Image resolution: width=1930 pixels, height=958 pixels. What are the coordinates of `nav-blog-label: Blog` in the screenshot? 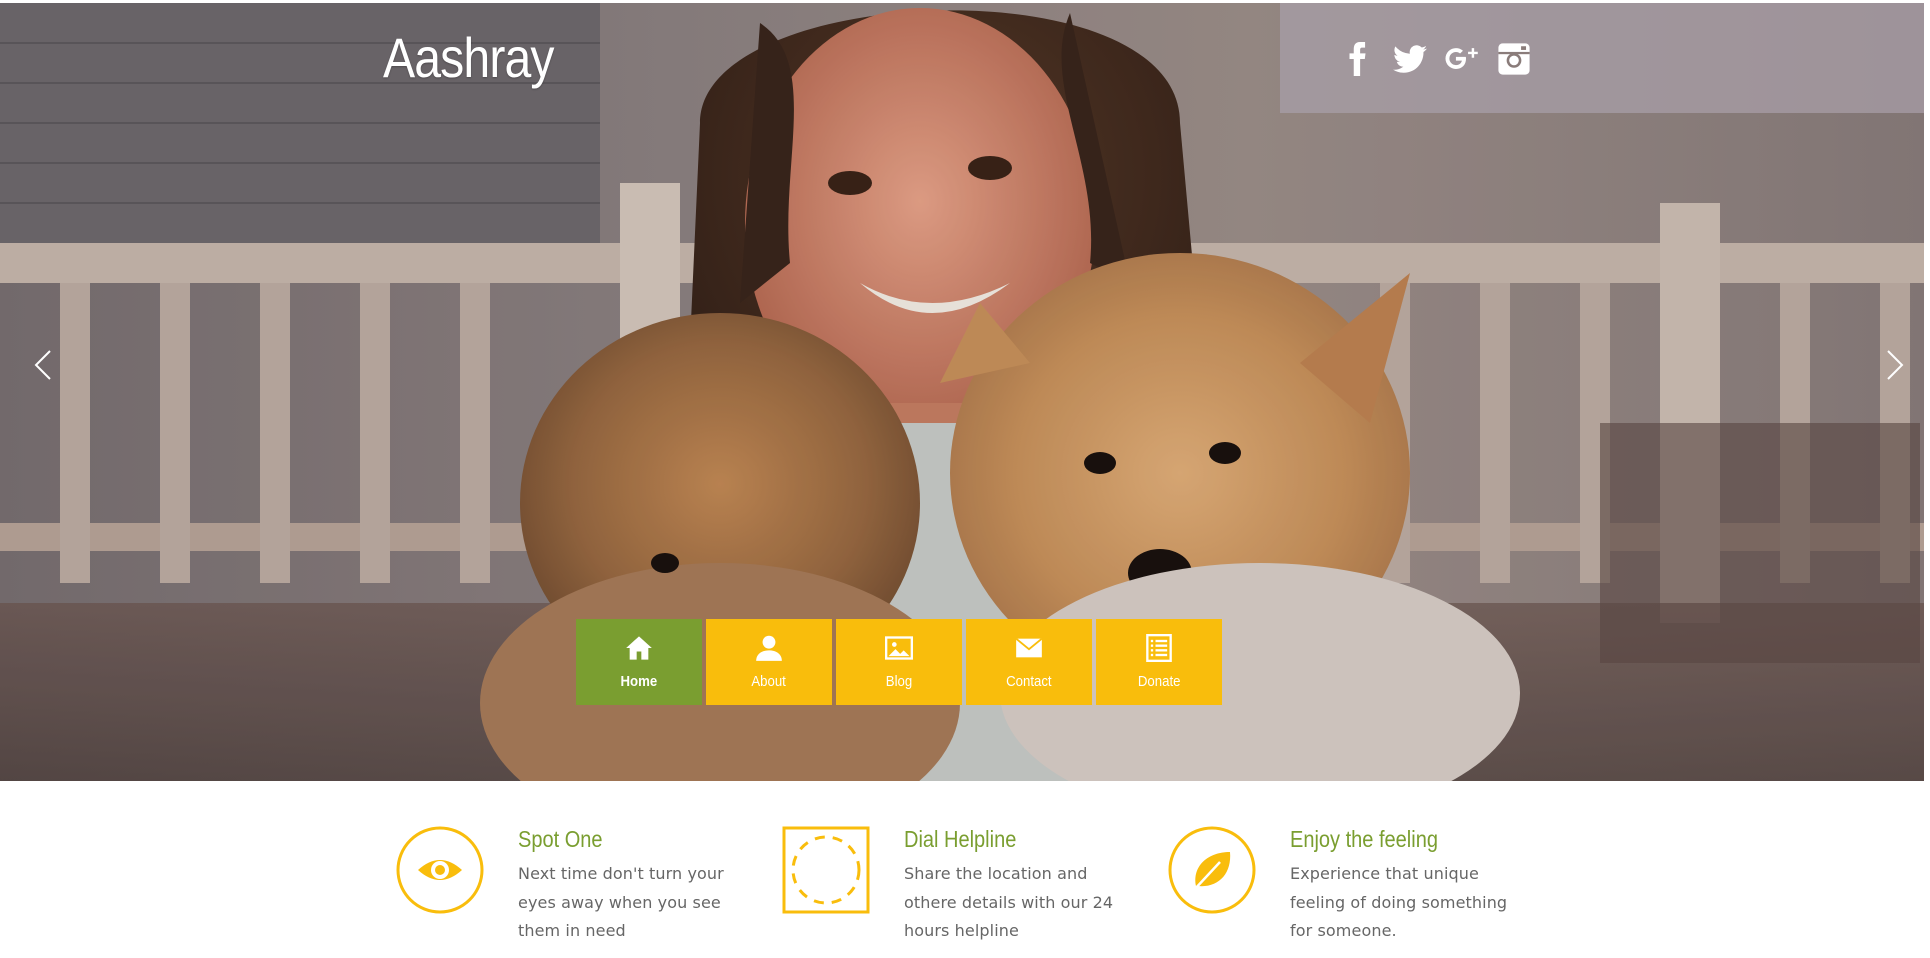 It's located at (899, 681).